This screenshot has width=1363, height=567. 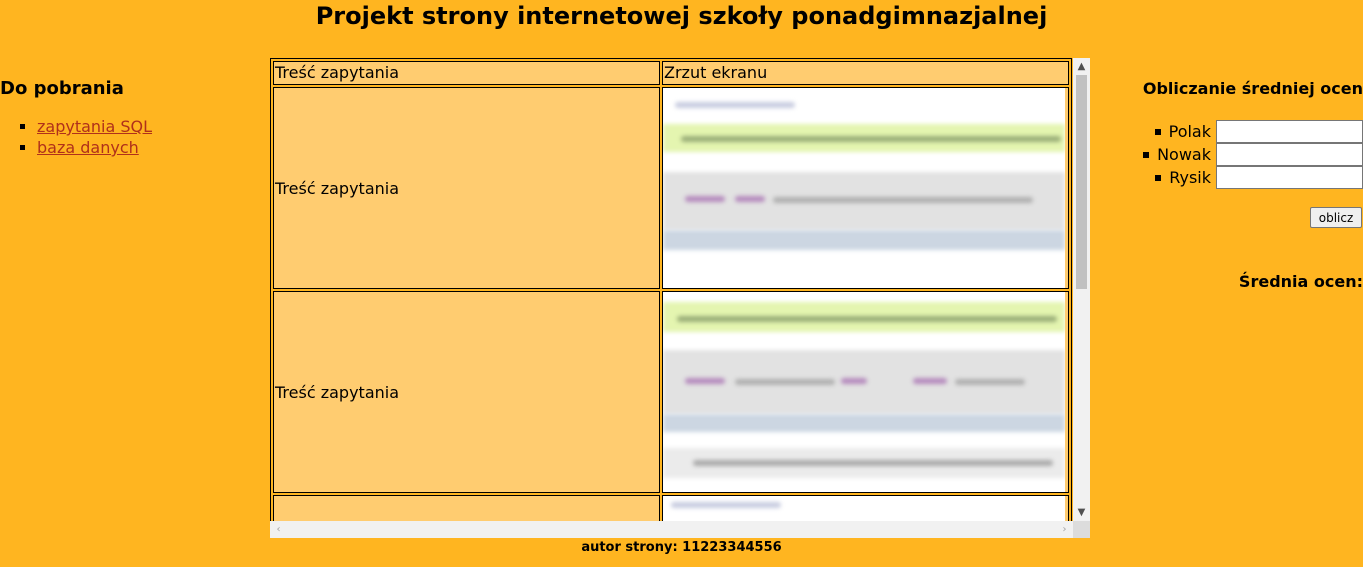 I want to click on vertical-scrollbar: ▲ ▼, so click(x=1081, y=289).